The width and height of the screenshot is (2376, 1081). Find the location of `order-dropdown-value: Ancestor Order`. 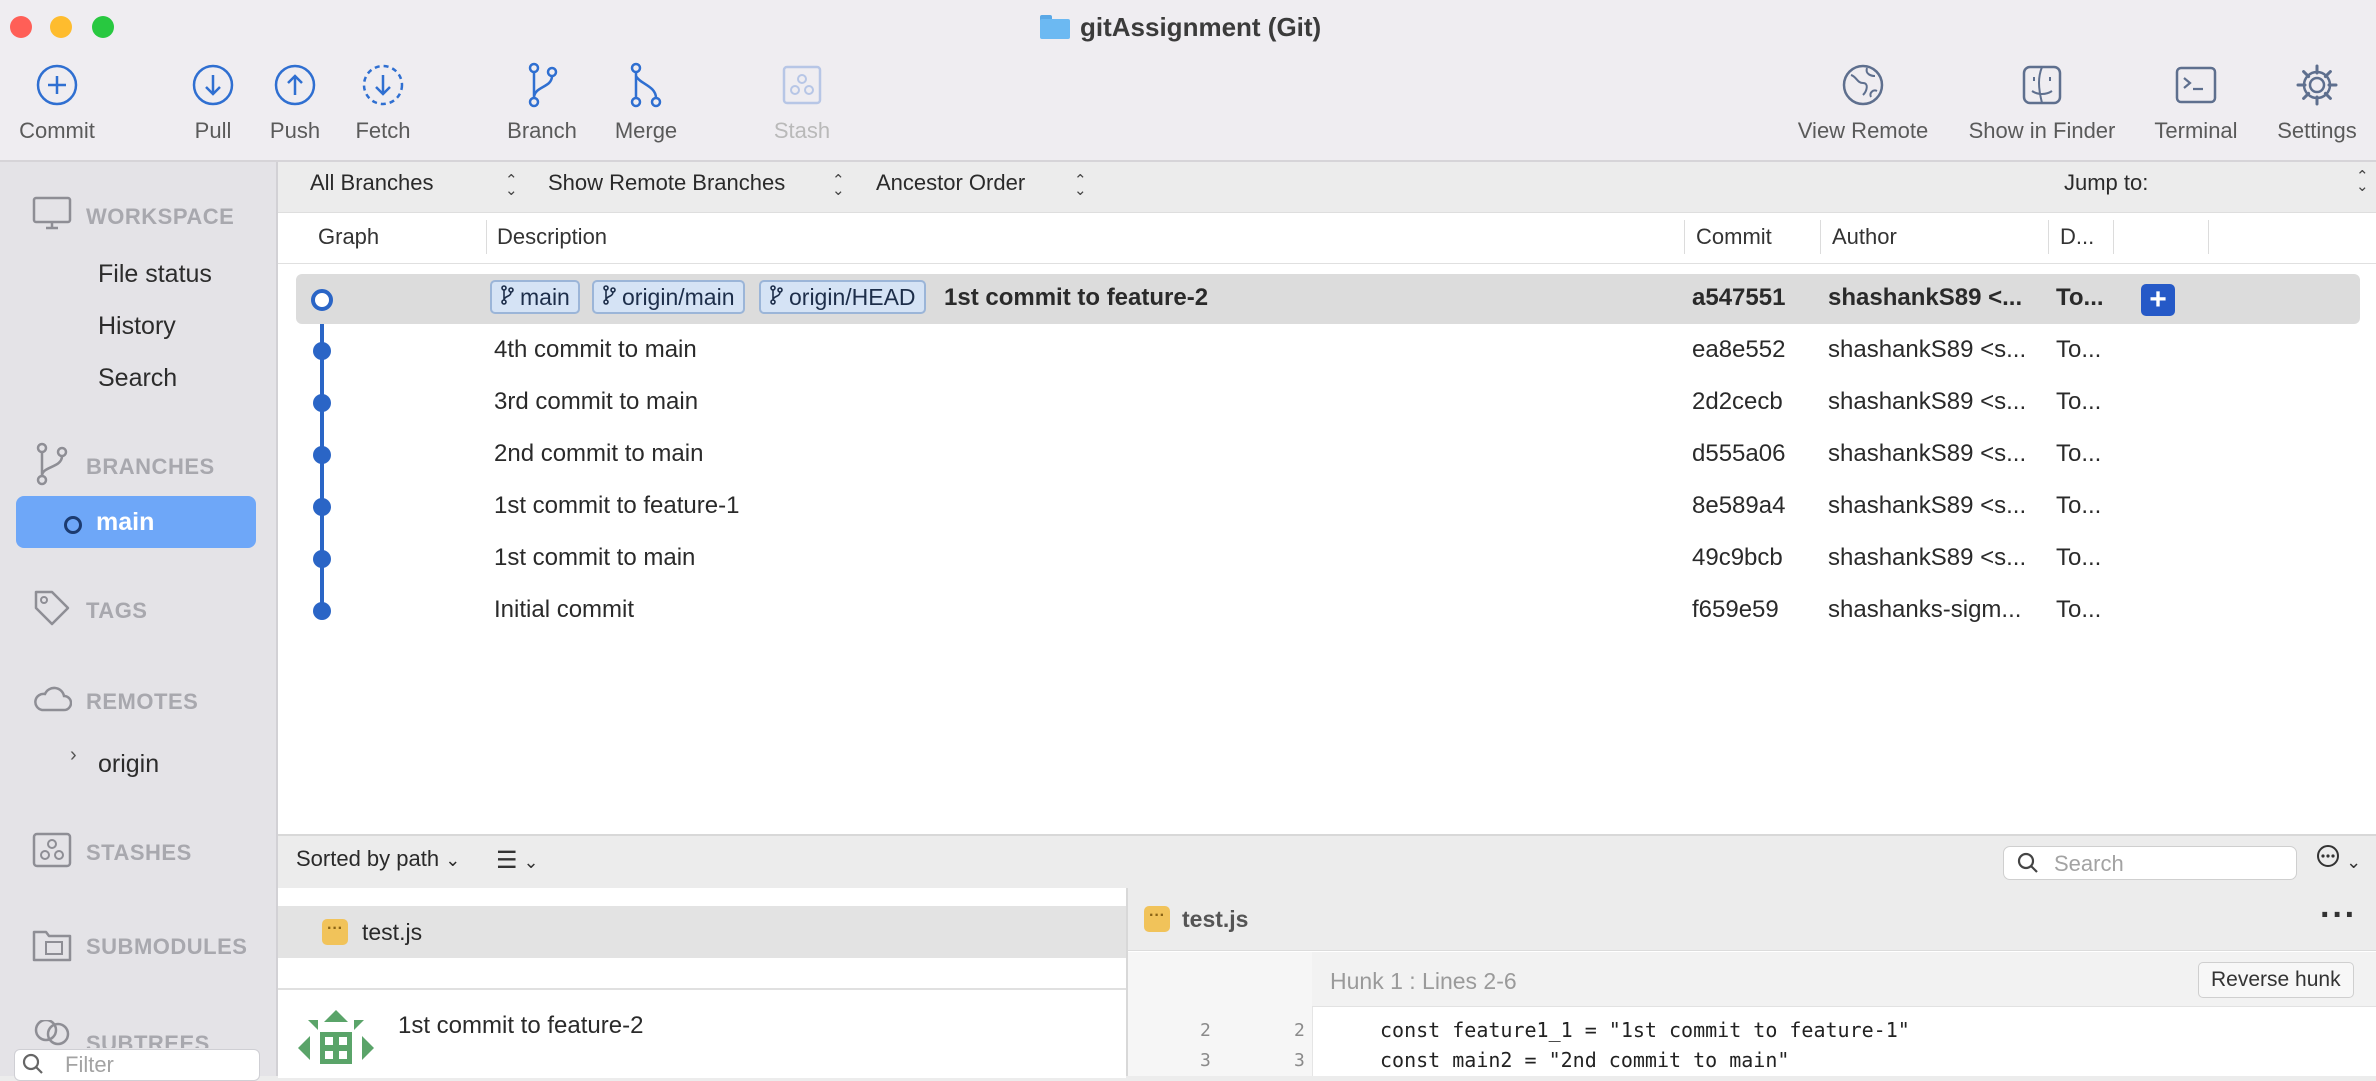

order-dropdown-value: Ancestor Order is located at coordinates (951, 182).